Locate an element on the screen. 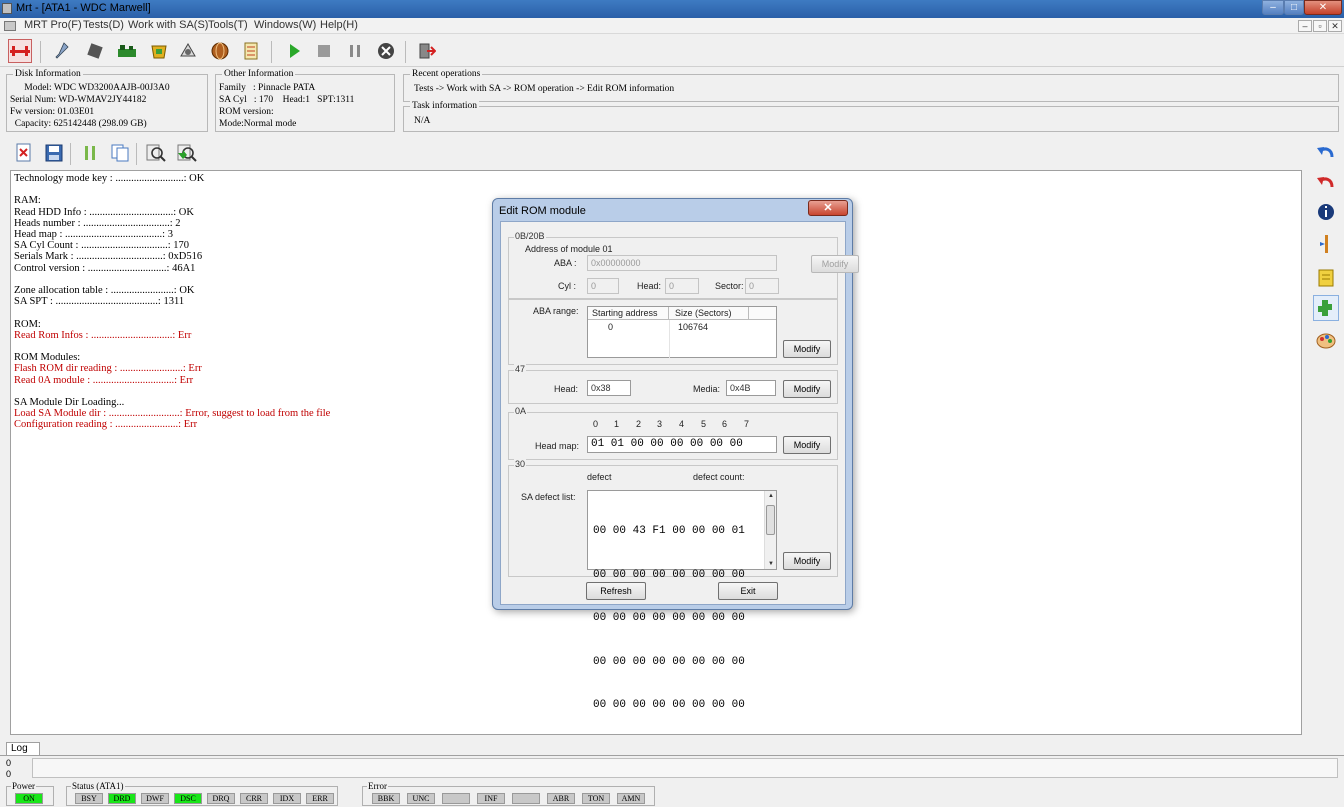 Image resolution: width=1344 pixels, height=807 pixels. menu-tests: Tests(D) is located at coordinates (103, 25).